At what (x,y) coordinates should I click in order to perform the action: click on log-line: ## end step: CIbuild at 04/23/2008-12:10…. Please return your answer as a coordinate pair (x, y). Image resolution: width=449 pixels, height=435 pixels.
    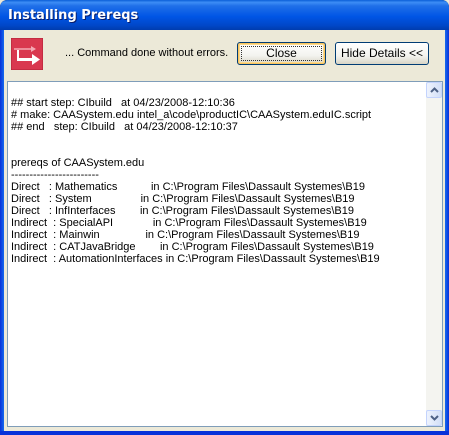
    Looking at the image, I should click on (124, 127).